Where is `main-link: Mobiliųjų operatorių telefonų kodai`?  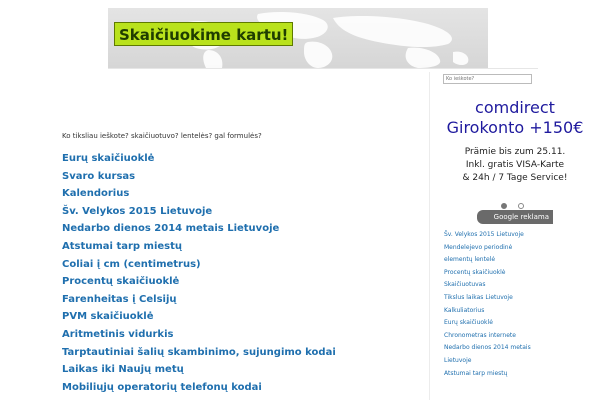 main-link: Mobiliųjų operatorių telefonų kodai is located at coordinates (162, 387).